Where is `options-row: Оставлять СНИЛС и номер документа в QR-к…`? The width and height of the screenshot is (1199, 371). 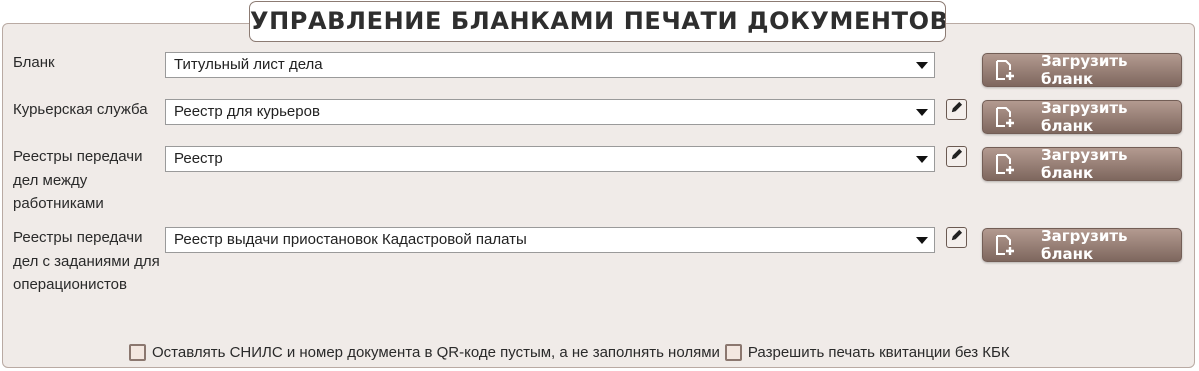 options-row: Оставлять СНИЛС и номер документа в QR-к… is located at coordinates (572, 352).